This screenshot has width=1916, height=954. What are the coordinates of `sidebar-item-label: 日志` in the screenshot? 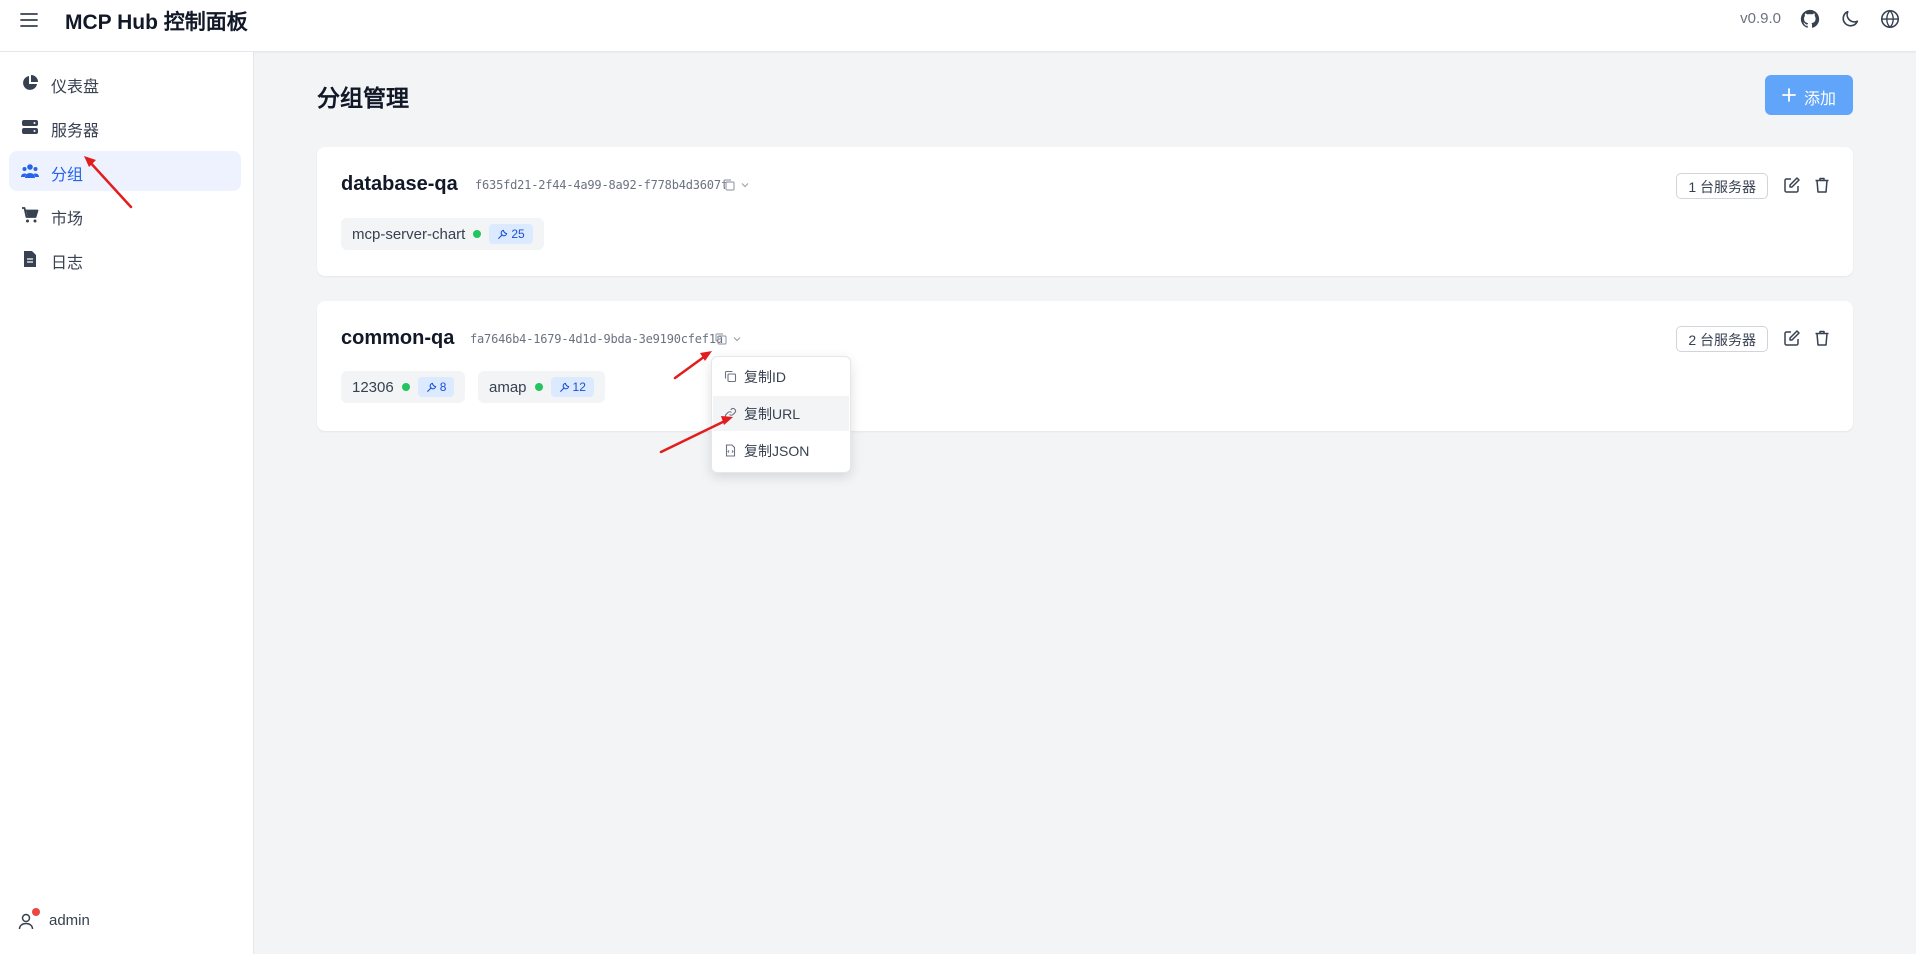 It's located at (67, 263).